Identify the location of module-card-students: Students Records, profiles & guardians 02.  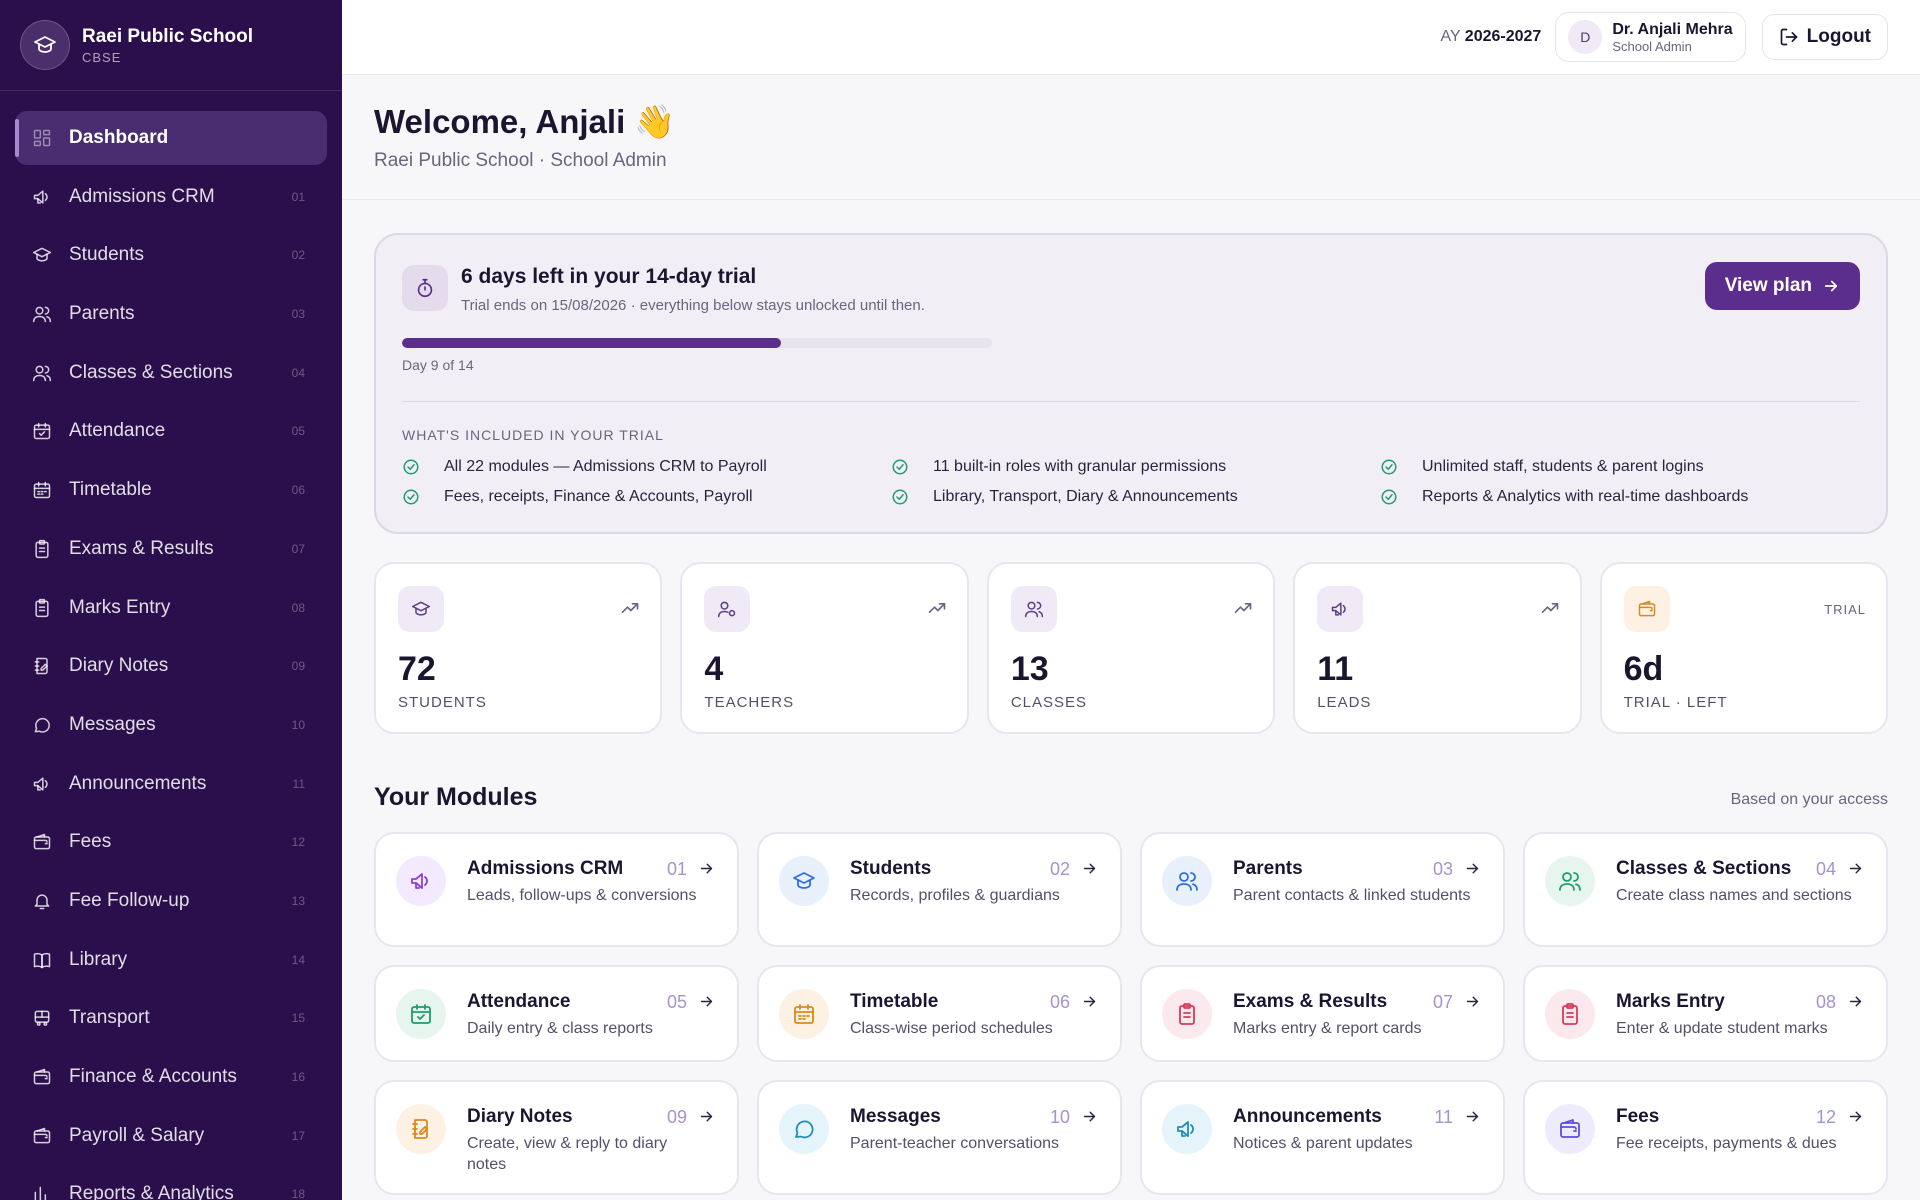
(939, 889).